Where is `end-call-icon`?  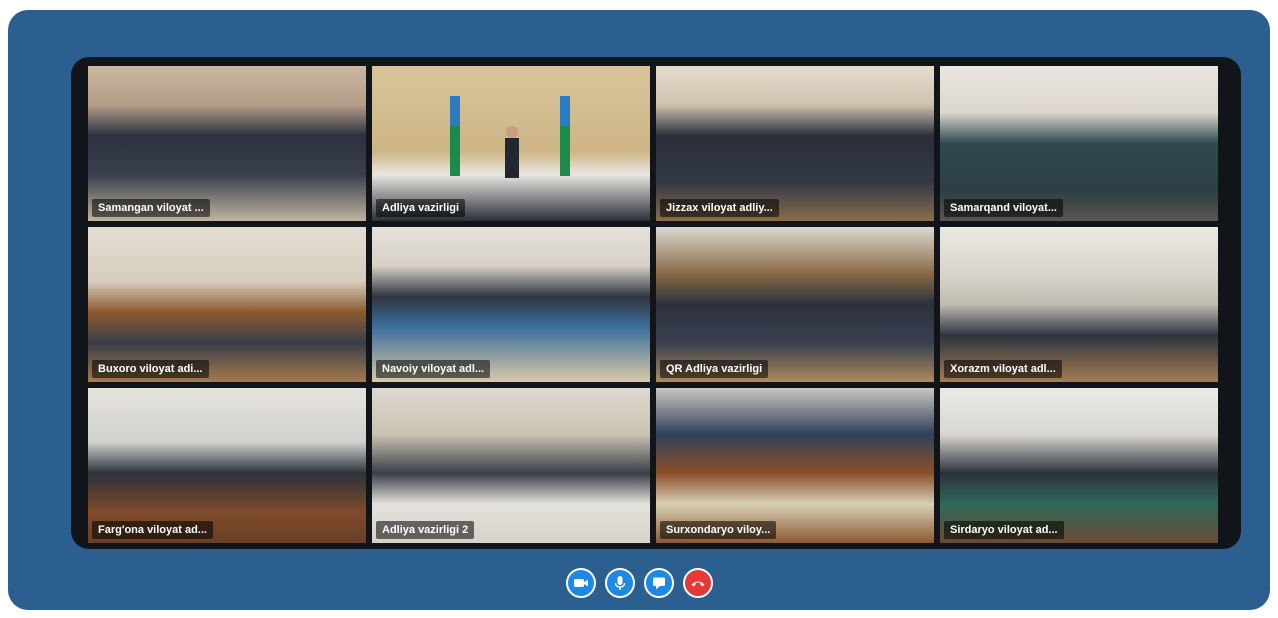
end-call-icon is located at coordinates (697, 584).